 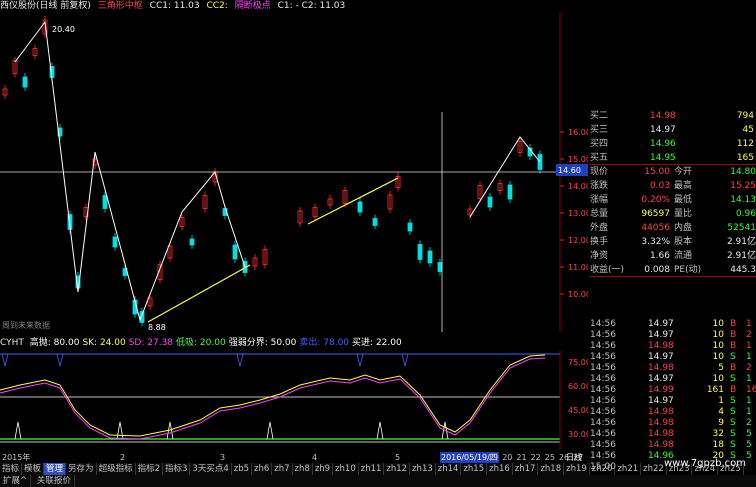 I want to click on tick-count: 16, so click(x=751, y=390).